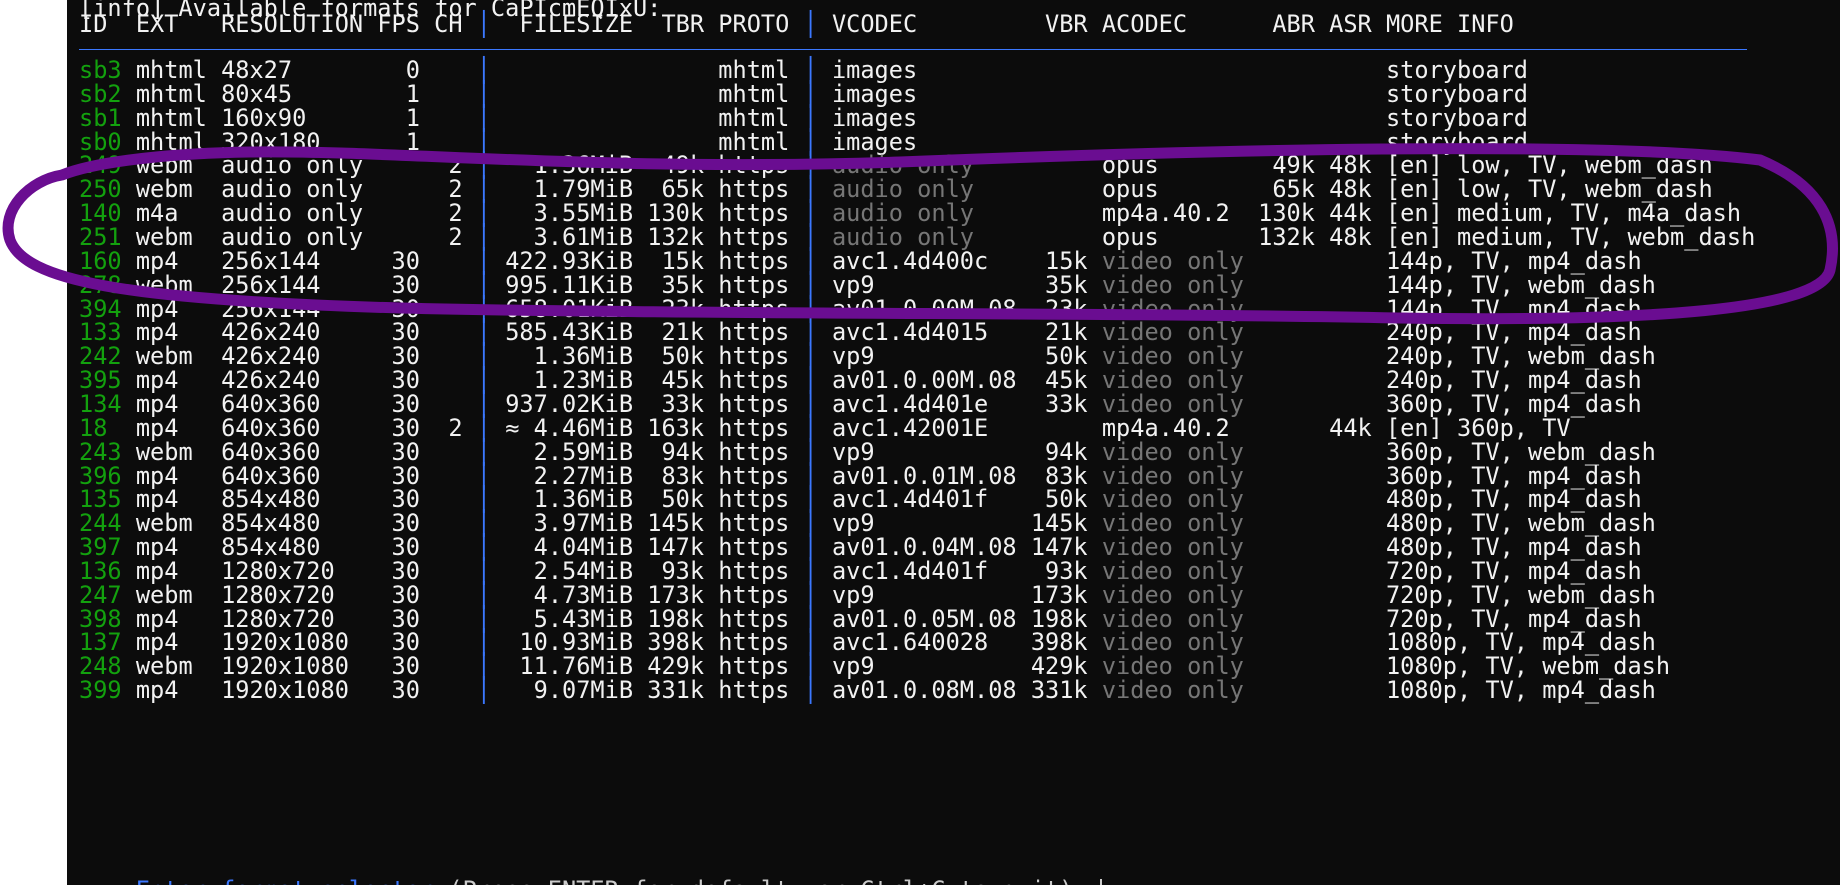 This screenshot has width=1840, height=885. Describe the element at coordinates (683, 24) in the screenshot. I see `header-cell: TBR` at that location.